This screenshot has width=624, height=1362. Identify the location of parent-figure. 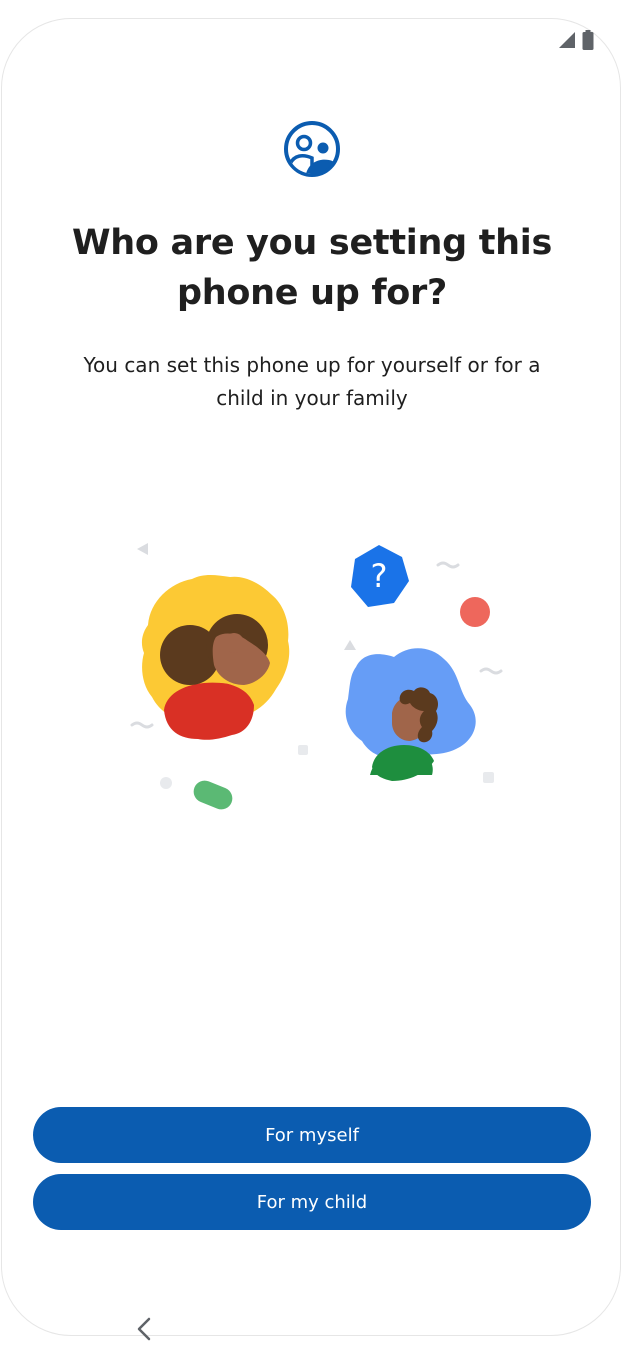
(215, 657).